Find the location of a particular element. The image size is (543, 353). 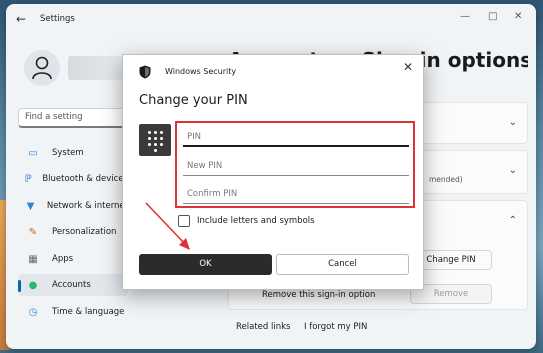

sidebar-item-bluetooth: ℙ Bluetooth & devices is located at coordinates (73, 179).